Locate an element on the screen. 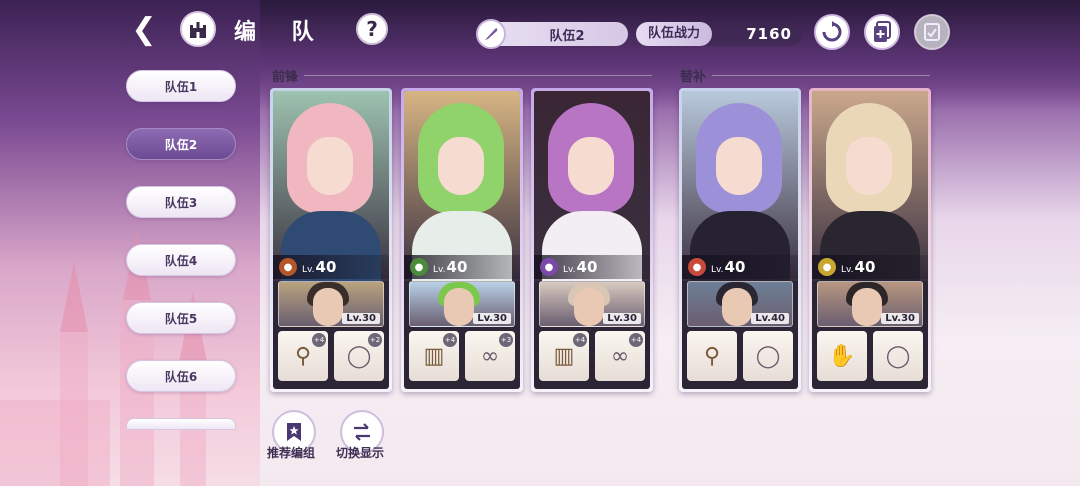 This screenshot has height=486, width=1080. back-button: ❮ is located at coordinates (144, 29).